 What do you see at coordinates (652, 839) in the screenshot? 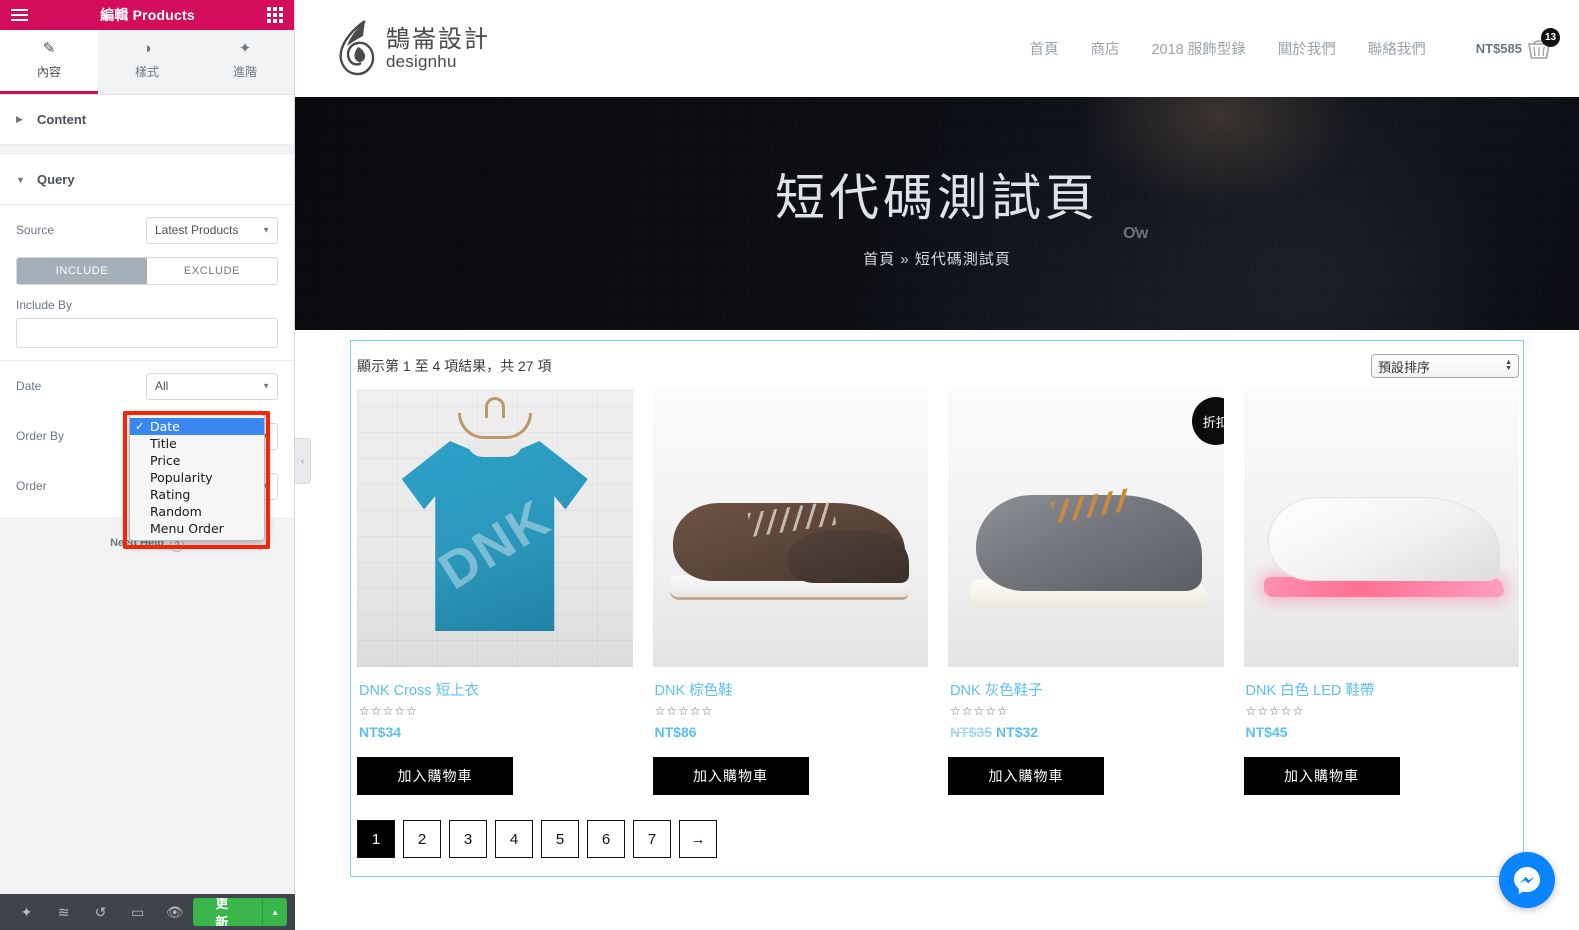
I see `page-button-7: 7` at bounding box center [652, 839].